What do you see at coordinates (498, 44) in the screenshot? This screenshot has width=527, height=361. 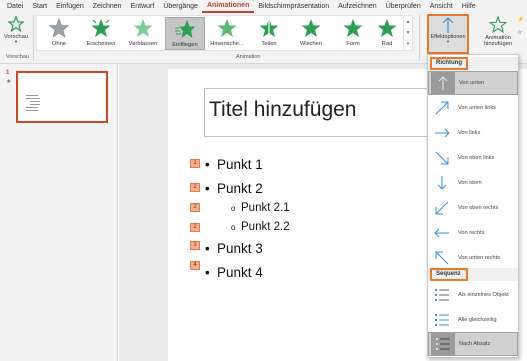 I see `add-animation-label-2: hinzufügen` at bounding box center [498, 44].